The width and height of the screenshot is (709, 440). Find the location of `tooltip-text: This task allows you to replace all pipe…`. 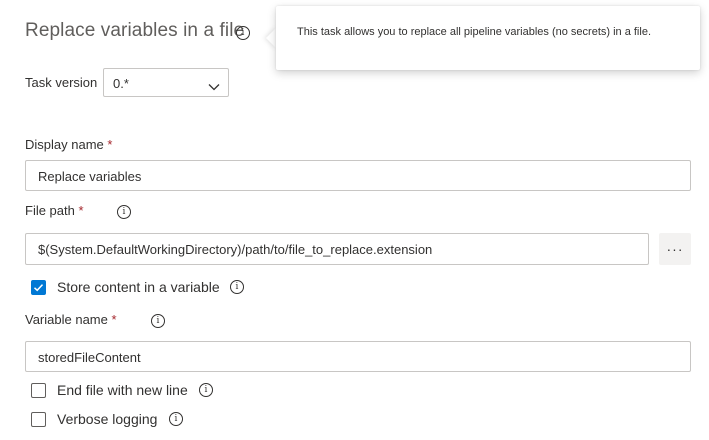

tooltip-text: This task allows you to replace all pipe… is located at coordinates (474, 32).